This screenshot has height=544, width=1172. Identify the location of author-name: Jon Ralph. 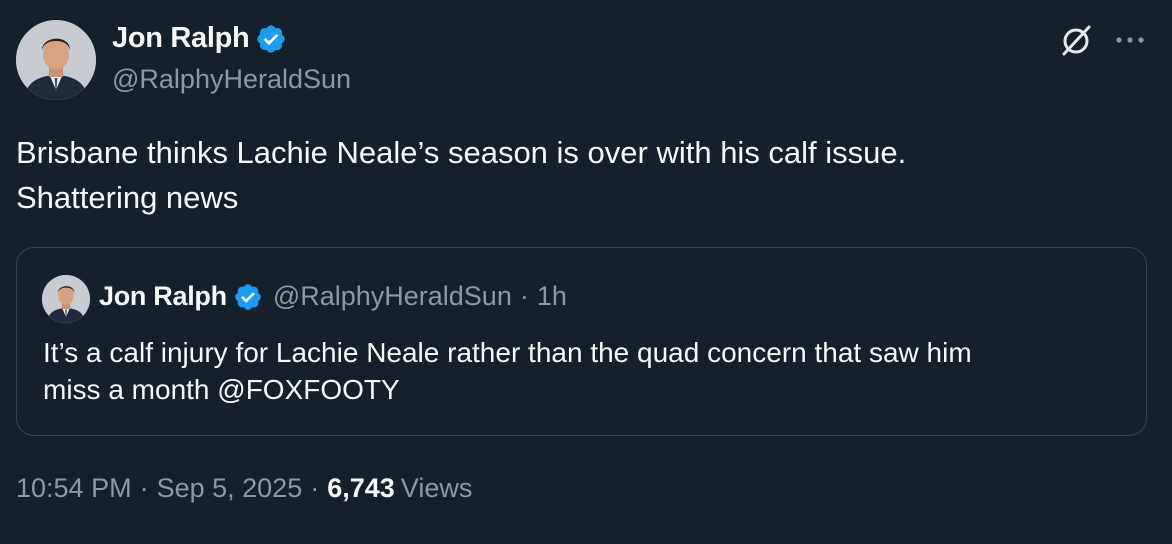
(181, 38).